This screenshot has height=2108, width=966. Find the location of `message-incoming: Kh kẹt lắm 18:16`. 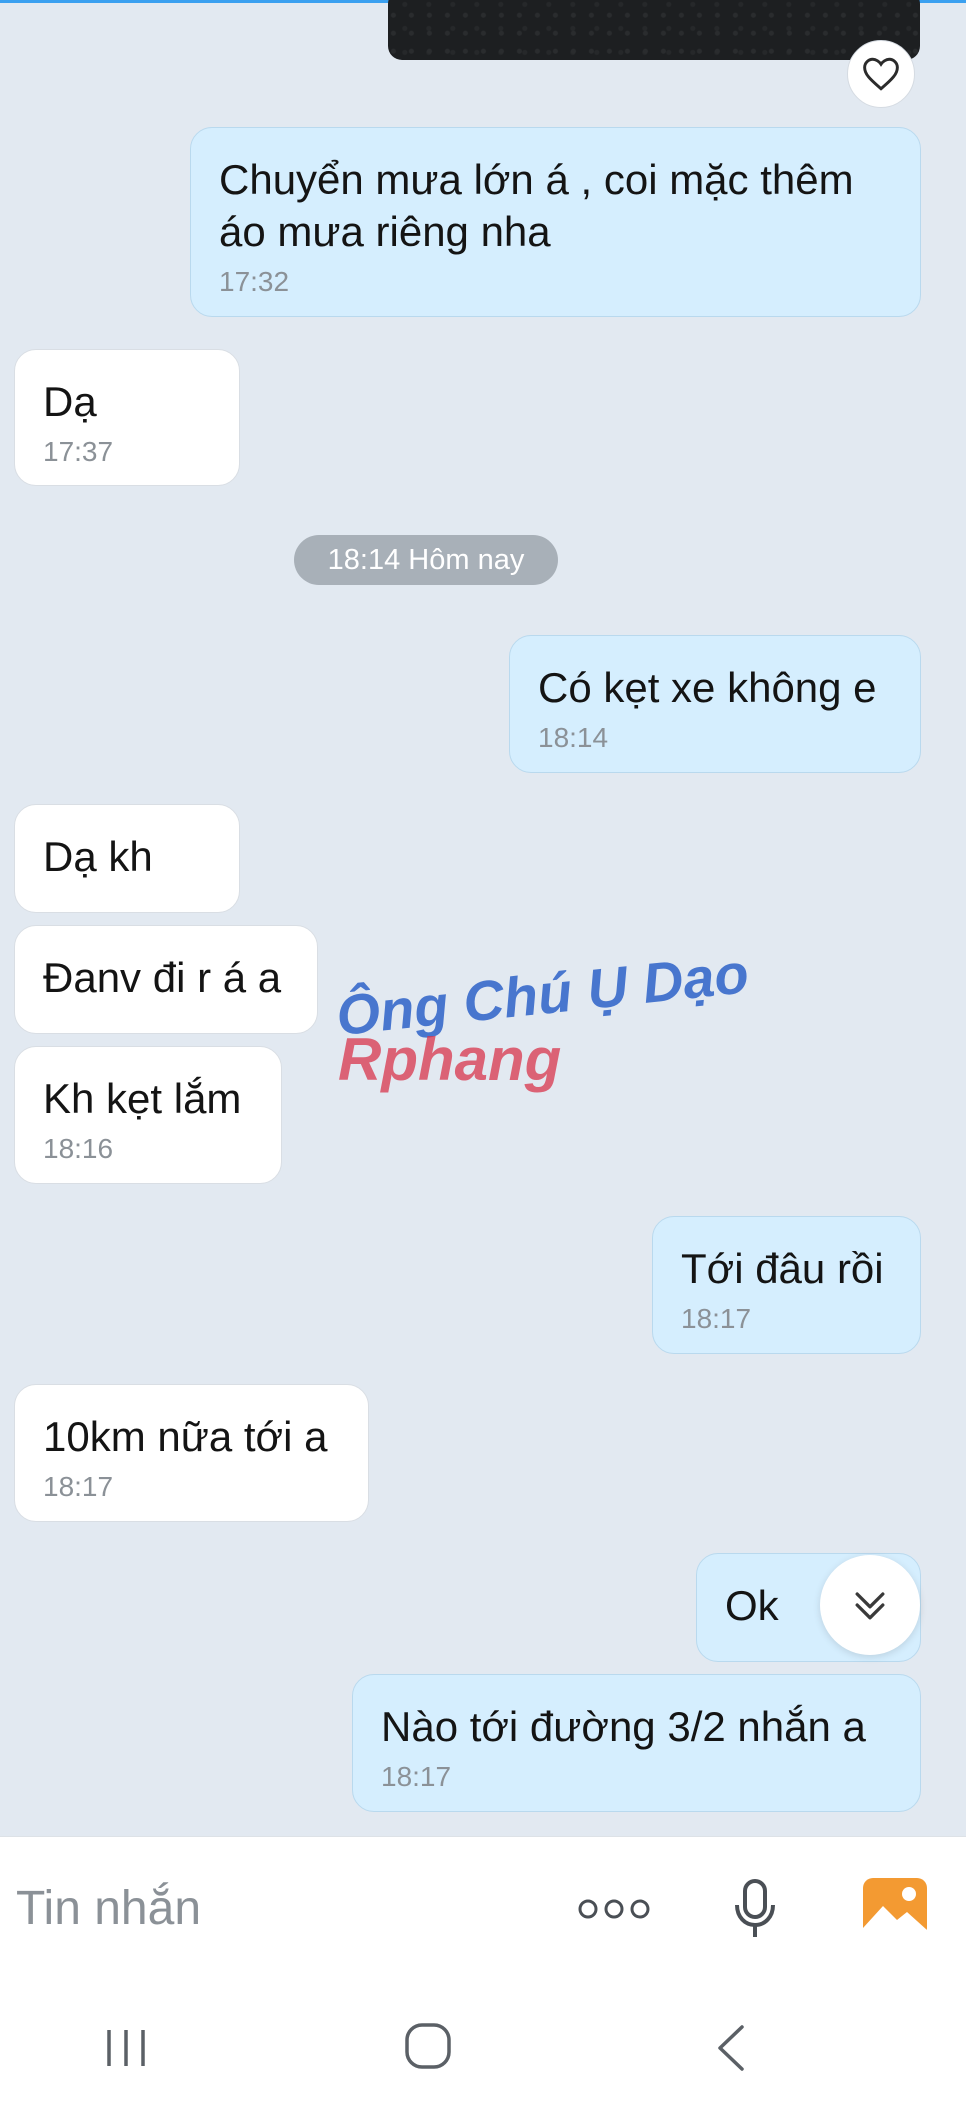

message-incoming: Kh kẹt lắm 18:16 is located at coordinates (148, 1115).